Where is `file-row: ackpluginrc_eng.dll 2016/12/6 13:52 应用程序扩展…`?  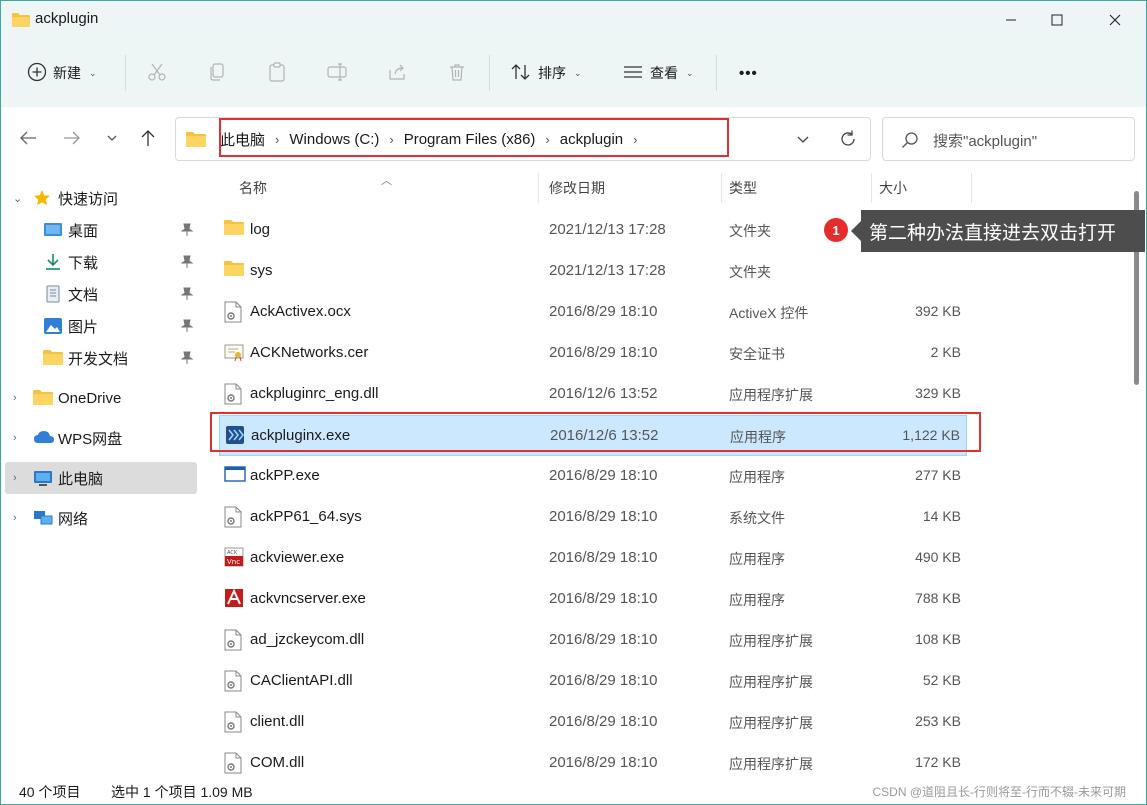
file-row: ackpluginrc_eng.dll 2016/12/6 13:52 应用程序扩展… is located at coordinates (593, 394).